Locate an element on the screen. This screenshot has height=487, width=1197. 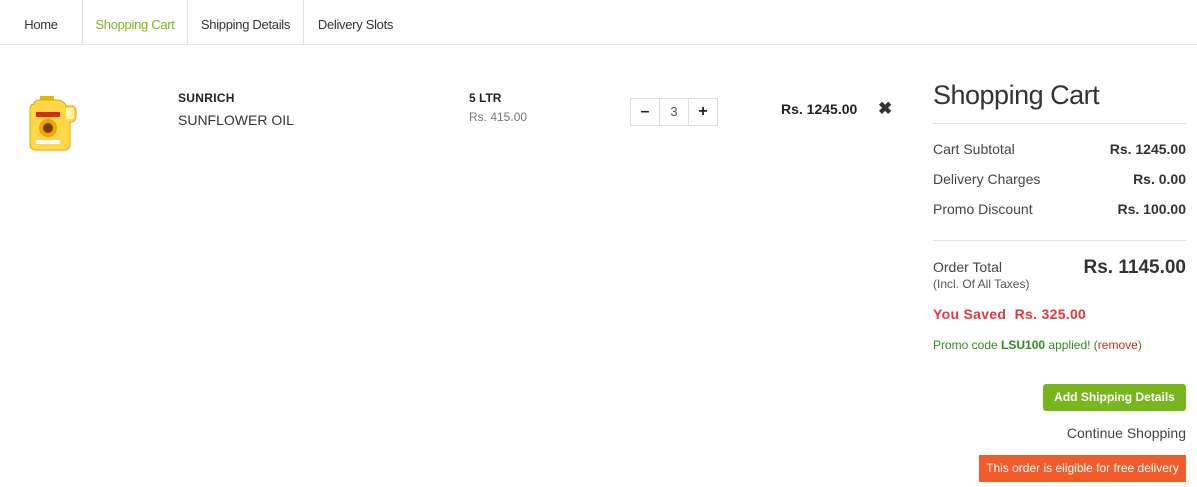
remove-promo-link: remove is located at coordinates (1118, 345).